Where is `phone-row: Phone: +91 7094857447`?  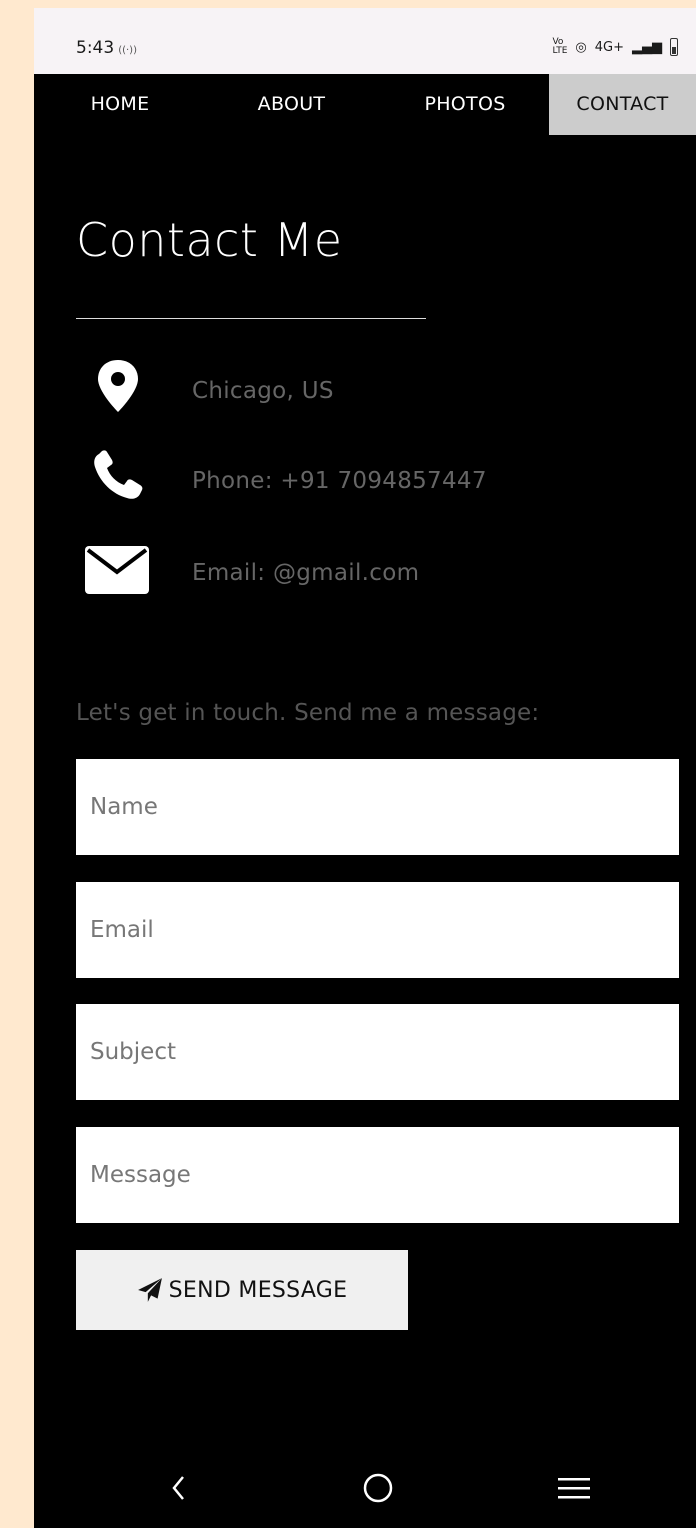 phone-row: Phone: +91 7094857447 is located at coordinates (376, 480).